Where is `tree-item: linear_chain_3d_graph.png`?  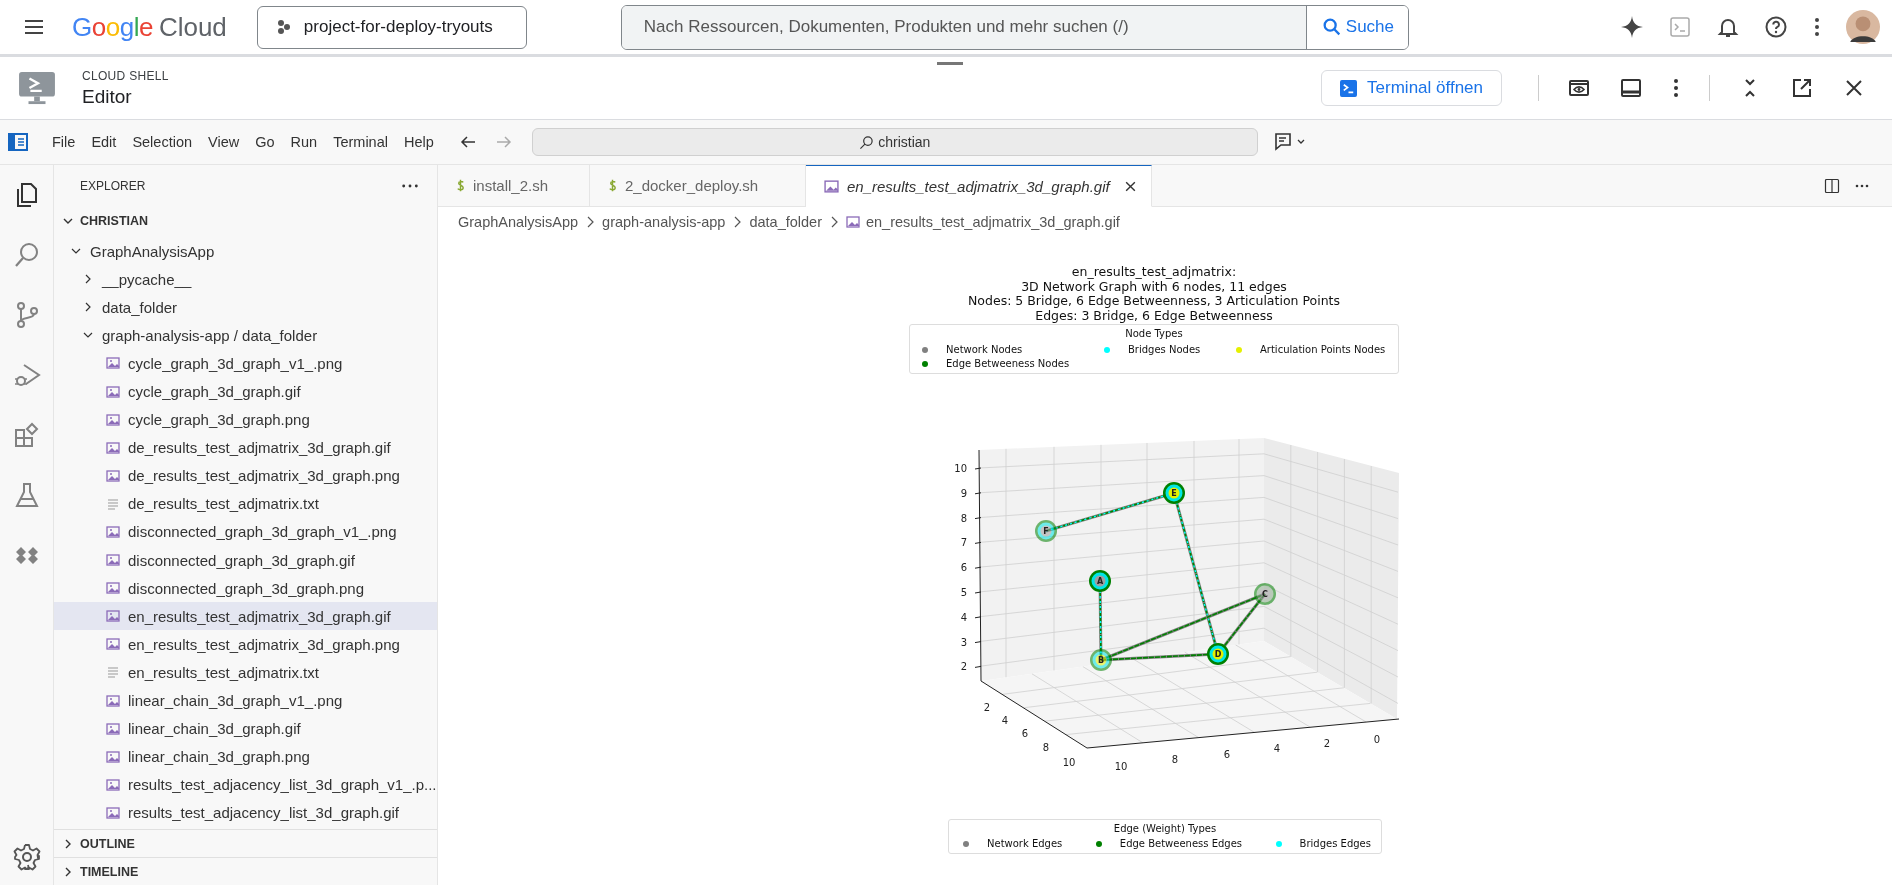
tree-item: linear_chain_3d_graph.png is located at coordinates (245, 756).